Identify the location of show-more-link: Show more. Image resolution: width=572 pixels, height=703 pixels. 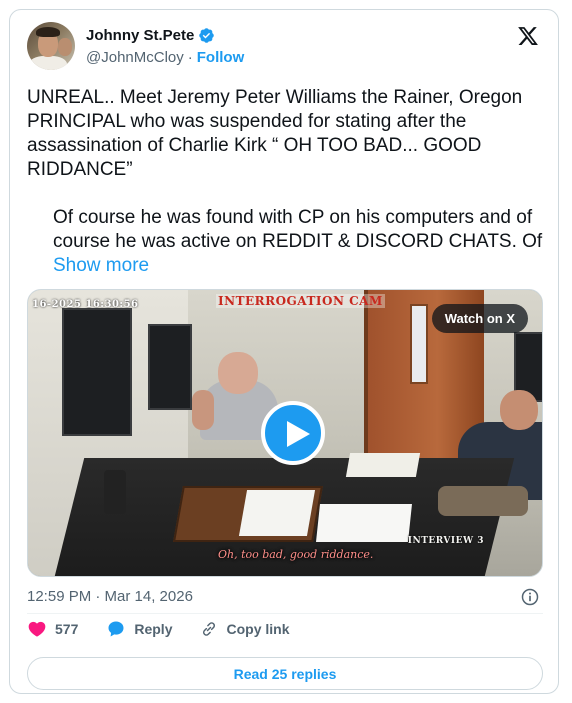
(101, 265).